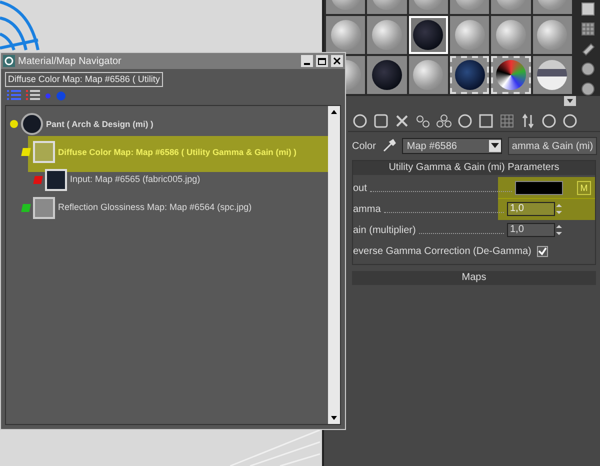 The image size is (600, 466). What do you see at coordinates (48, 96) in the screenshot?
I see `dot-icon` at bounding box center [48, 96].